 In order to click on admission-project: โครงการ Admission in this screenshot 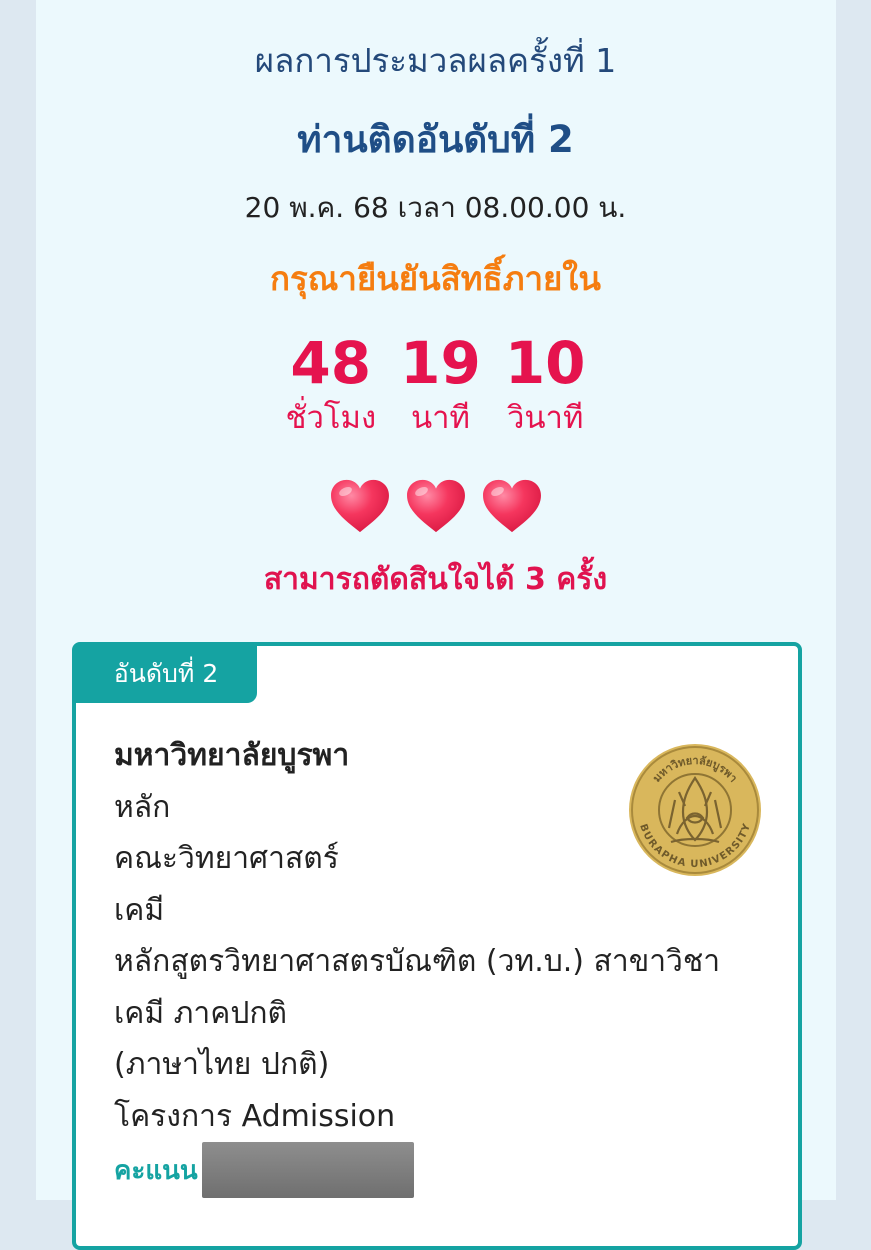, I will do `click(255, 1116)`.